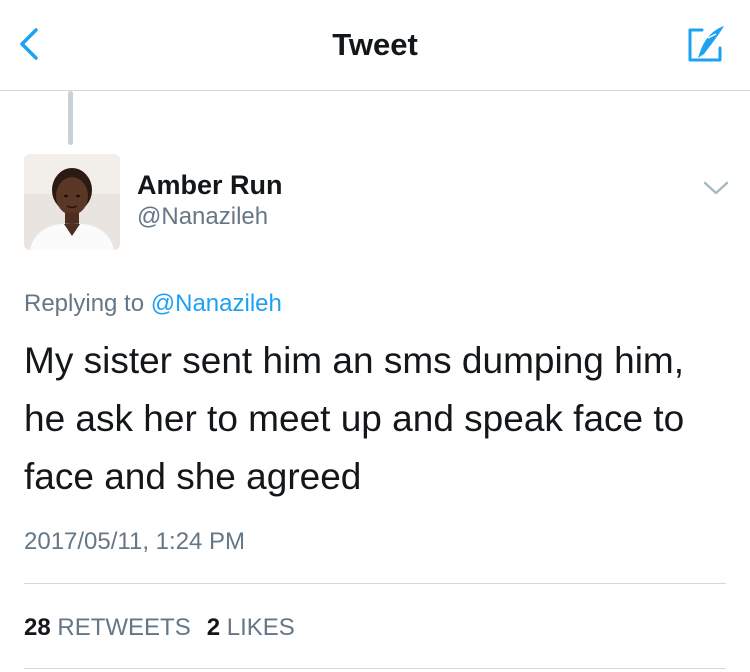 This screenshot has width=750, height=672. I want to click on replying-to-mention: @Nanazileh, so click(216, 303).